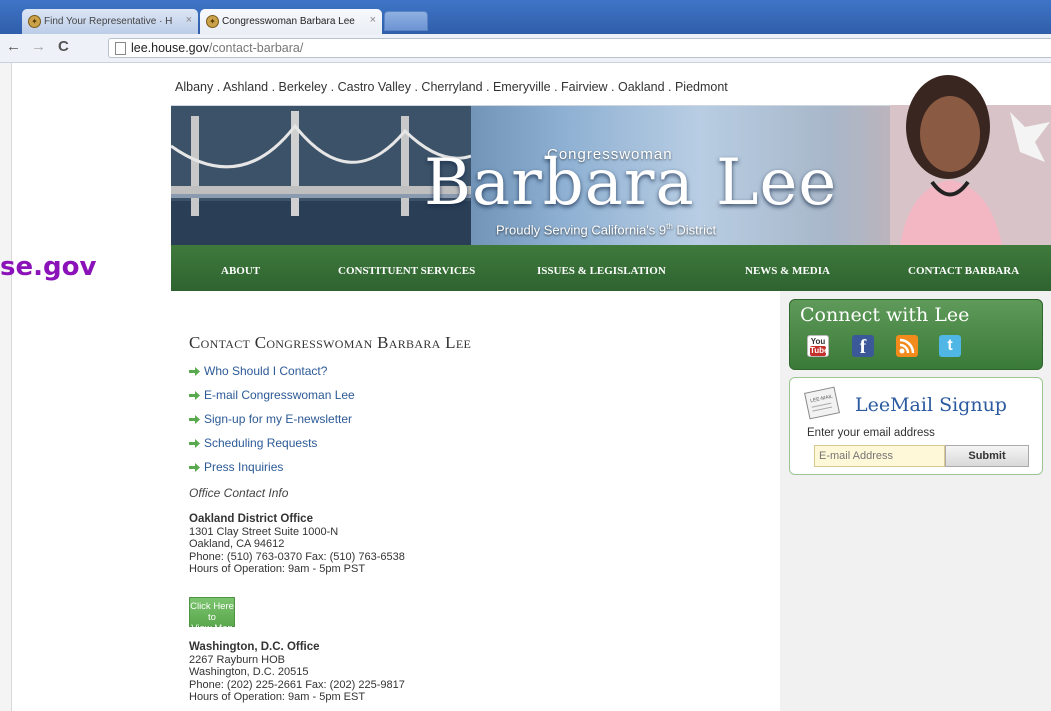  What do you see at coordinates (264, 531) in the screenshot?
I see `office-address-line1: 1301 Clay Street Suite 1000-N` at bounding box center [264, 531].